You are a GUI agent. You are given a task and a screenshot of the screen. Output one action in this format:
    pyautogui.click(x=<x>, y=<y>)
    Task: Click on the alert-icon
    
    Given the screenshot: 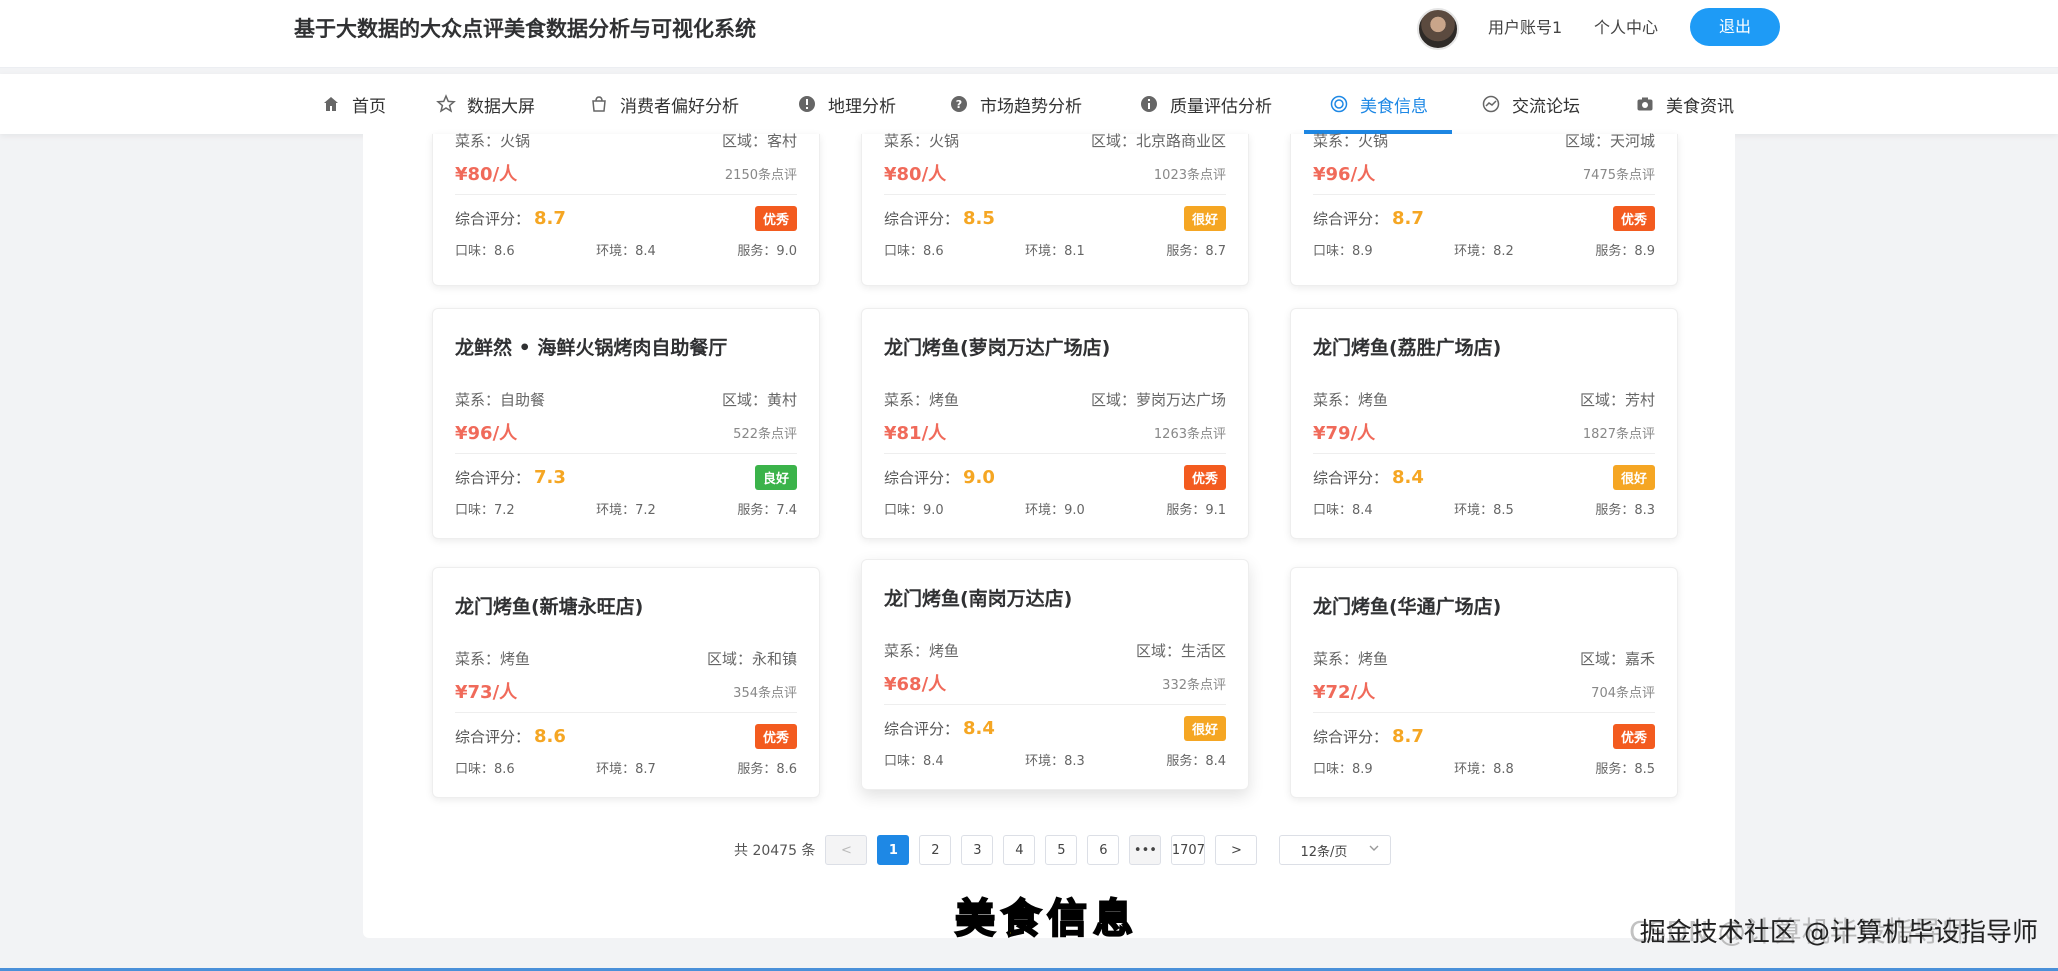 What is the action you would take?
    pyautogui.click(x=807, y=104)
    